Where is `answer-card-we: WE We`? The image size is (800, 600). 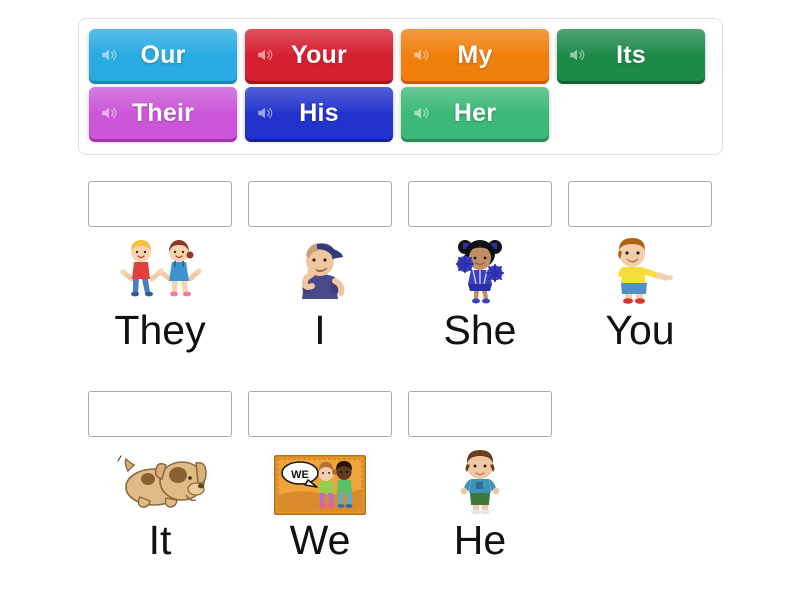
answer-card-we: WE We is located at coordinates (320, 502).